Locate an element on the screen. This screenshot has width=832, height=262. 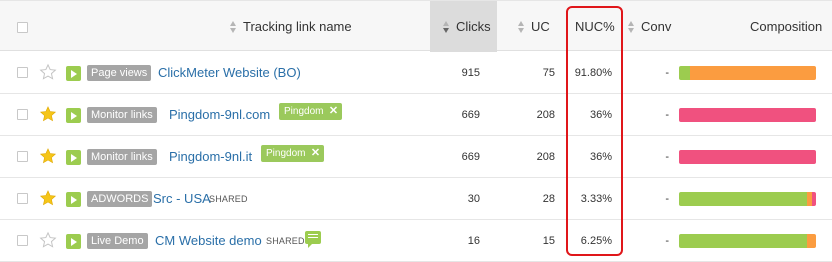
col-label: NUC% is located at coordinates (595, 26).